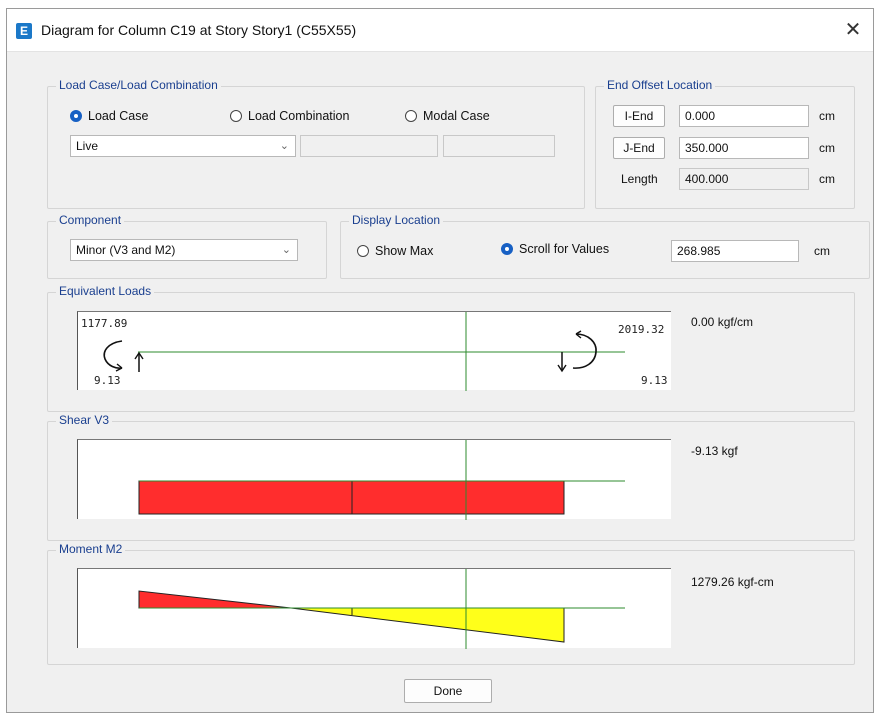 This screenshot has width=877, height=717. Describe the element at coordinates (184, 250) in the screenshot. I see `component-select: Minor (V3 and M2) ⌄` at that location.